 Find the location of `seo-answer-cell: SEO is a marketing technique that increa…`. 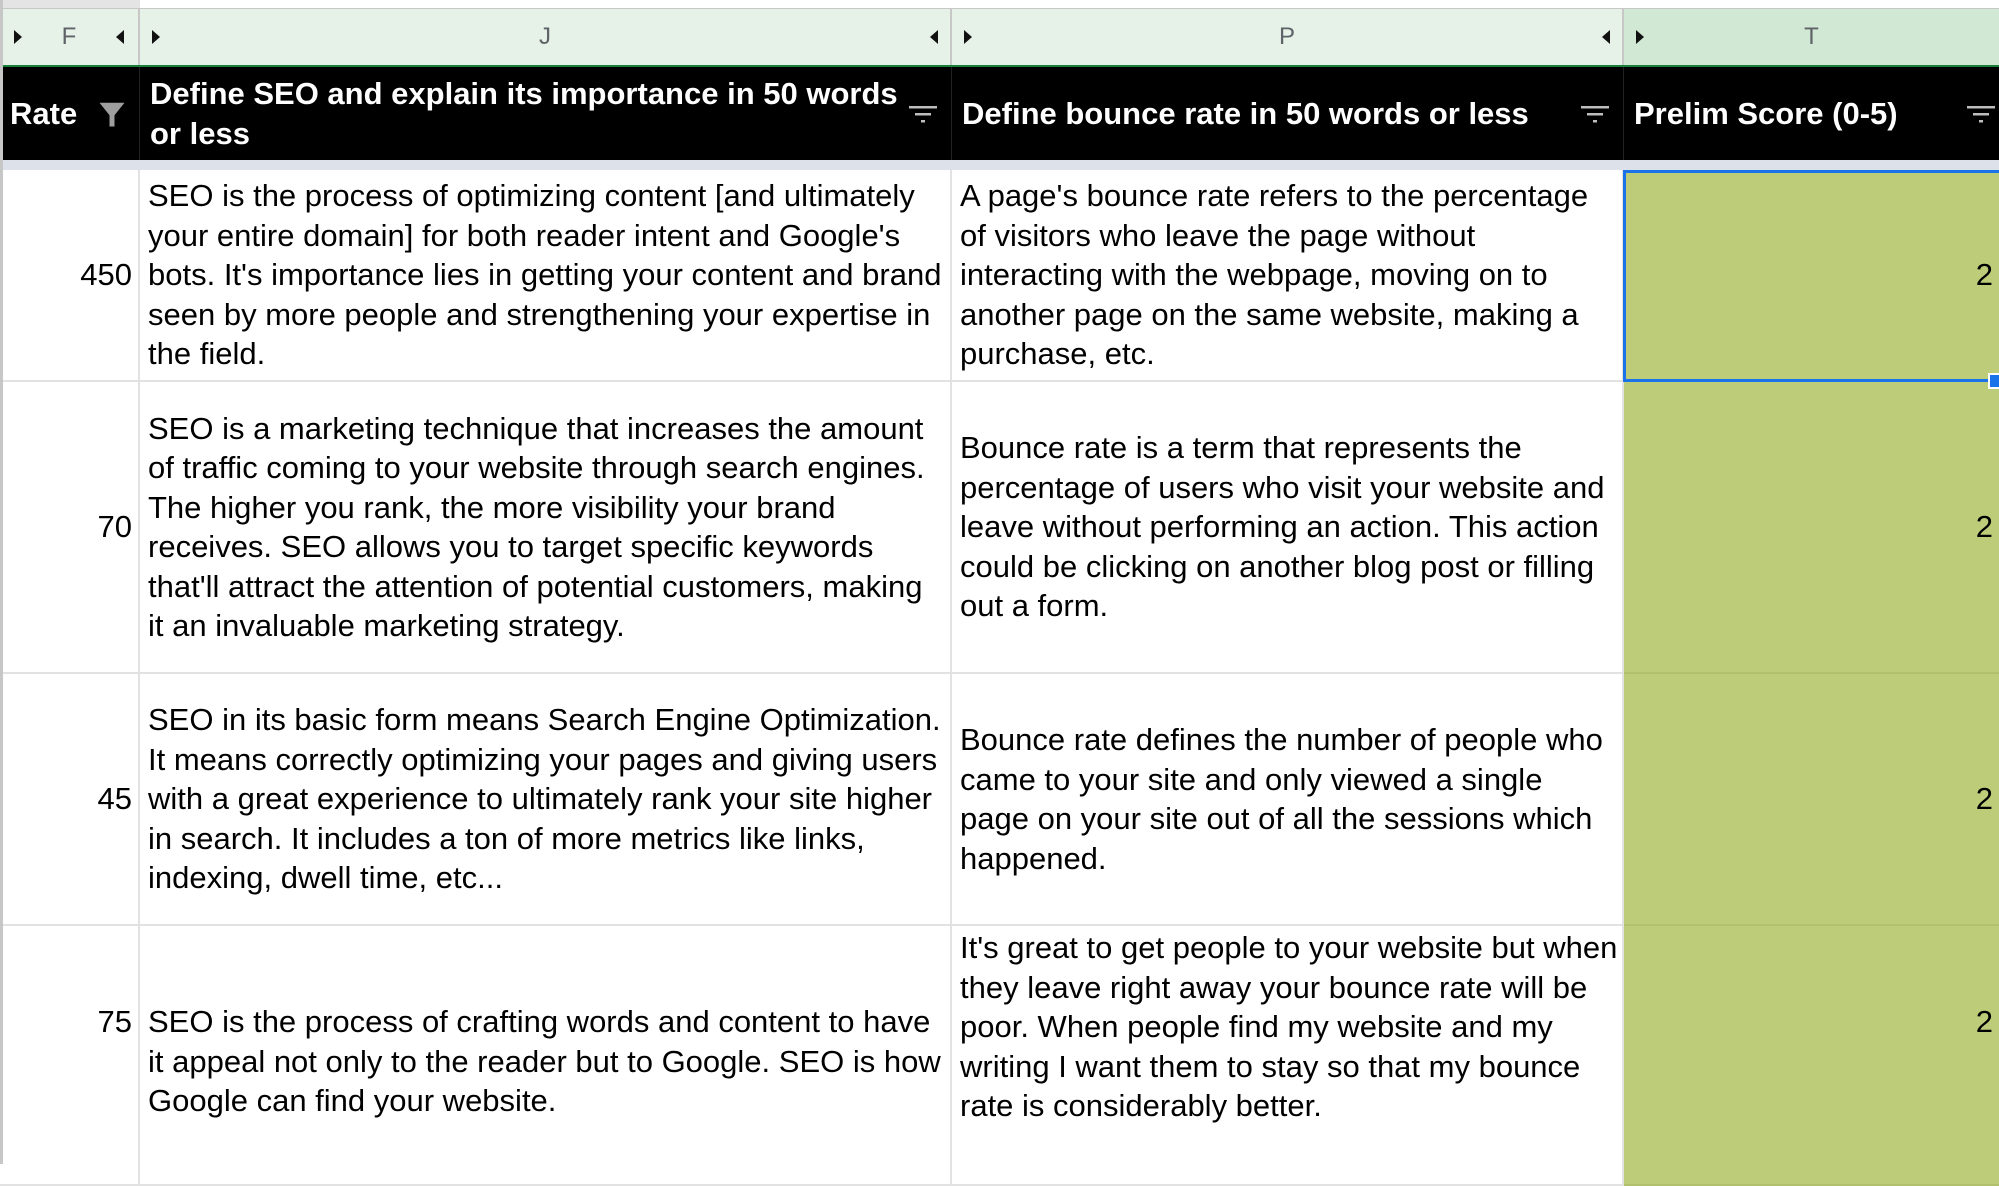

seo-answer-cell: SEO is a marketing technique that increa… is located at coordinates (546, 528).